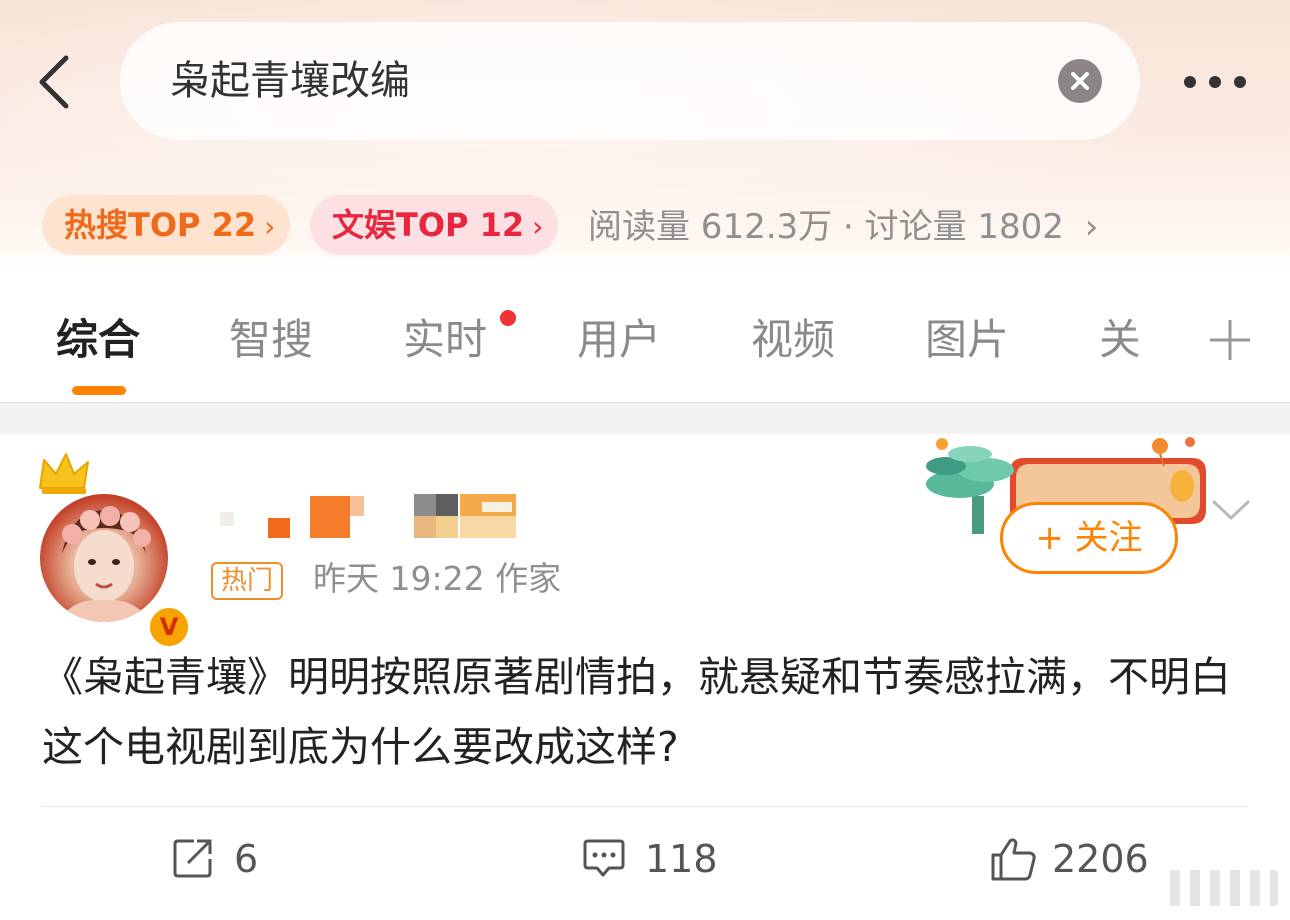 This screenshot has height=920, width=1290. Describe the element at coordinates (1013, 859) in the screenshot. I see `thumbs-up-icon` at that location.